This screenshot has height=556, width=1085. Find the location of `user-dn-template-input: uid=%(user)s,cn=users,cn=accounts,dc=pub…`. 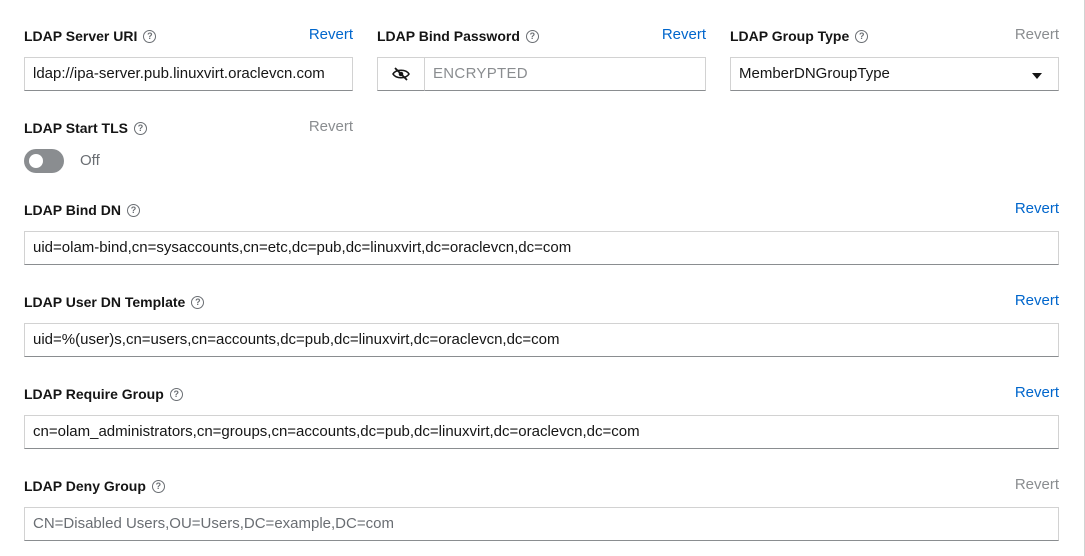

user-dn-template-input: uid=%(user)s,cn=users,cn=accounts,dc=pub… is located at coordinates (541, 340).